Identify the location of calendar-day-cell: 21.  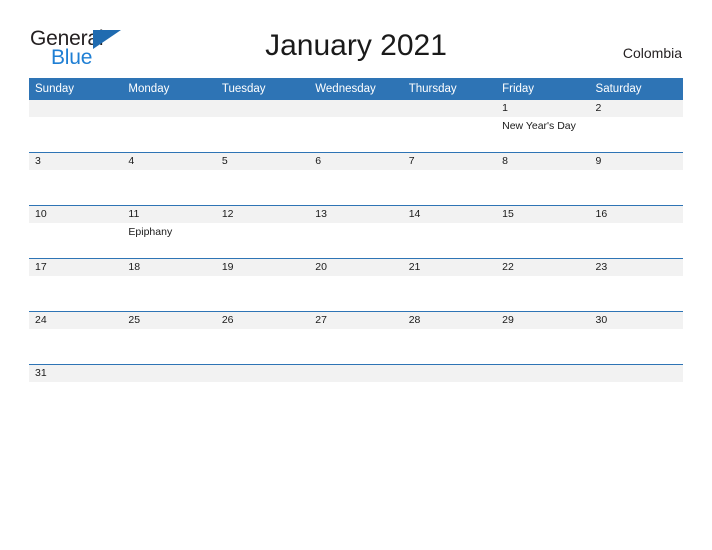
(449, 285).